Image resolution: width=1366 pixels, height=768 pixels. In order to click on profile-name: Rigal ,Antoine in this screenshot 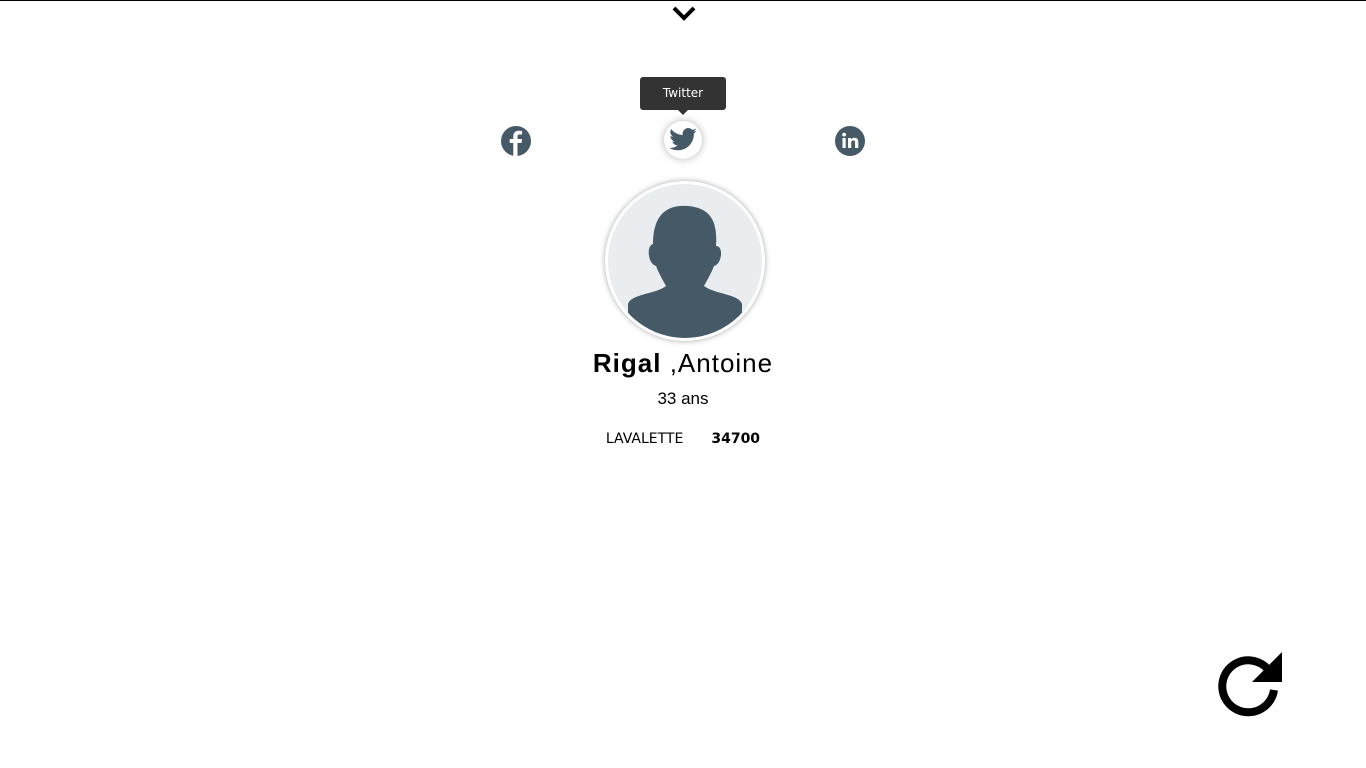, I will do `click(683, 363)`.